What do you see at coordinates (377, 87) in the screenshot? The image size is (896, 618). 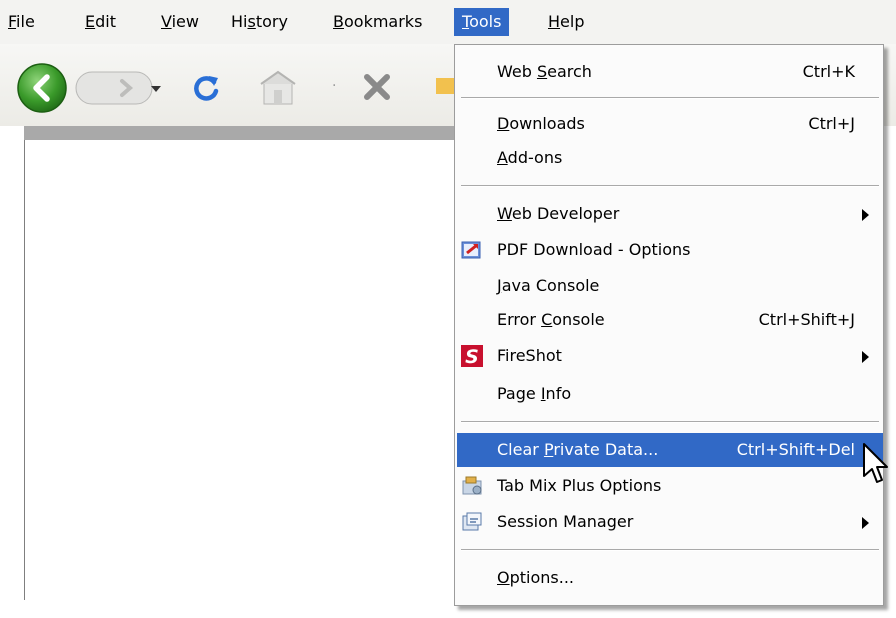 I see `stop-icon` at bounding box center [377, 87].